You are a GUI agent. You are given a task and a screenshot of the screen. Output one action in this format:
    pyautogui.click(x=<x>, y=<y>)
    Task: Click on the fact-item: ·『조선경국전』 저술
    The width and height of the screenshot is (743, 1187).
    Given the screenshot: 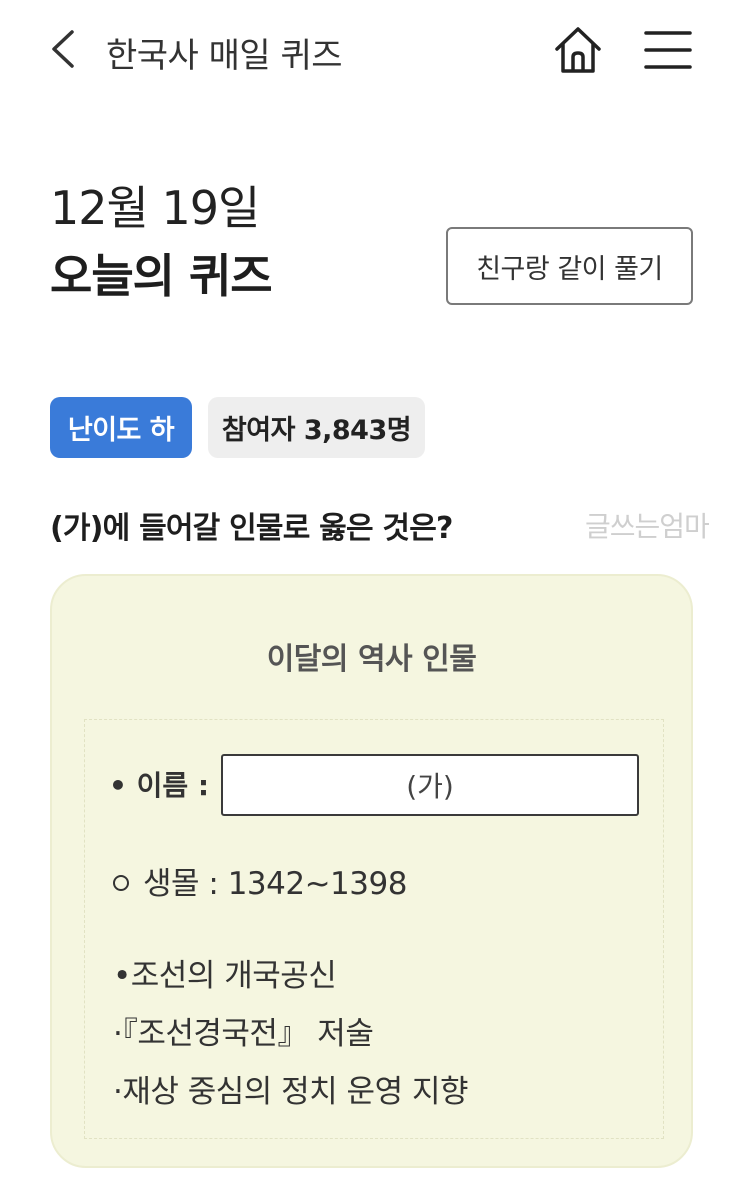 What is the action you would take?
    pyautogui.click(x=243, y=1034)
    